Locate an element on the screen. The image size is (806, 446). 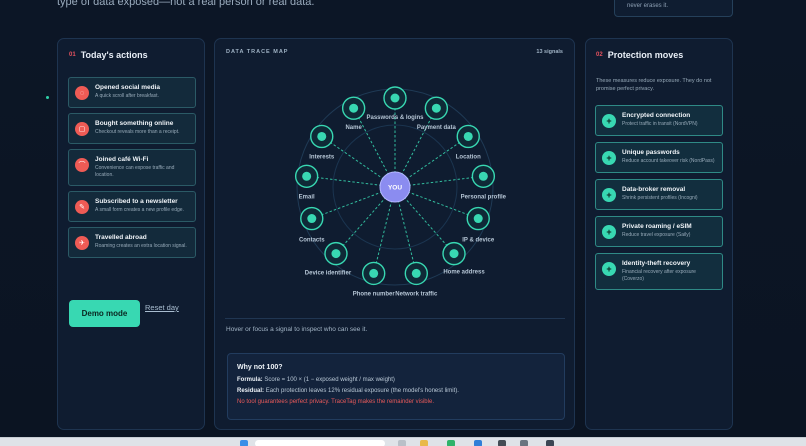
browser-icon is located at coordinates (478, 443).